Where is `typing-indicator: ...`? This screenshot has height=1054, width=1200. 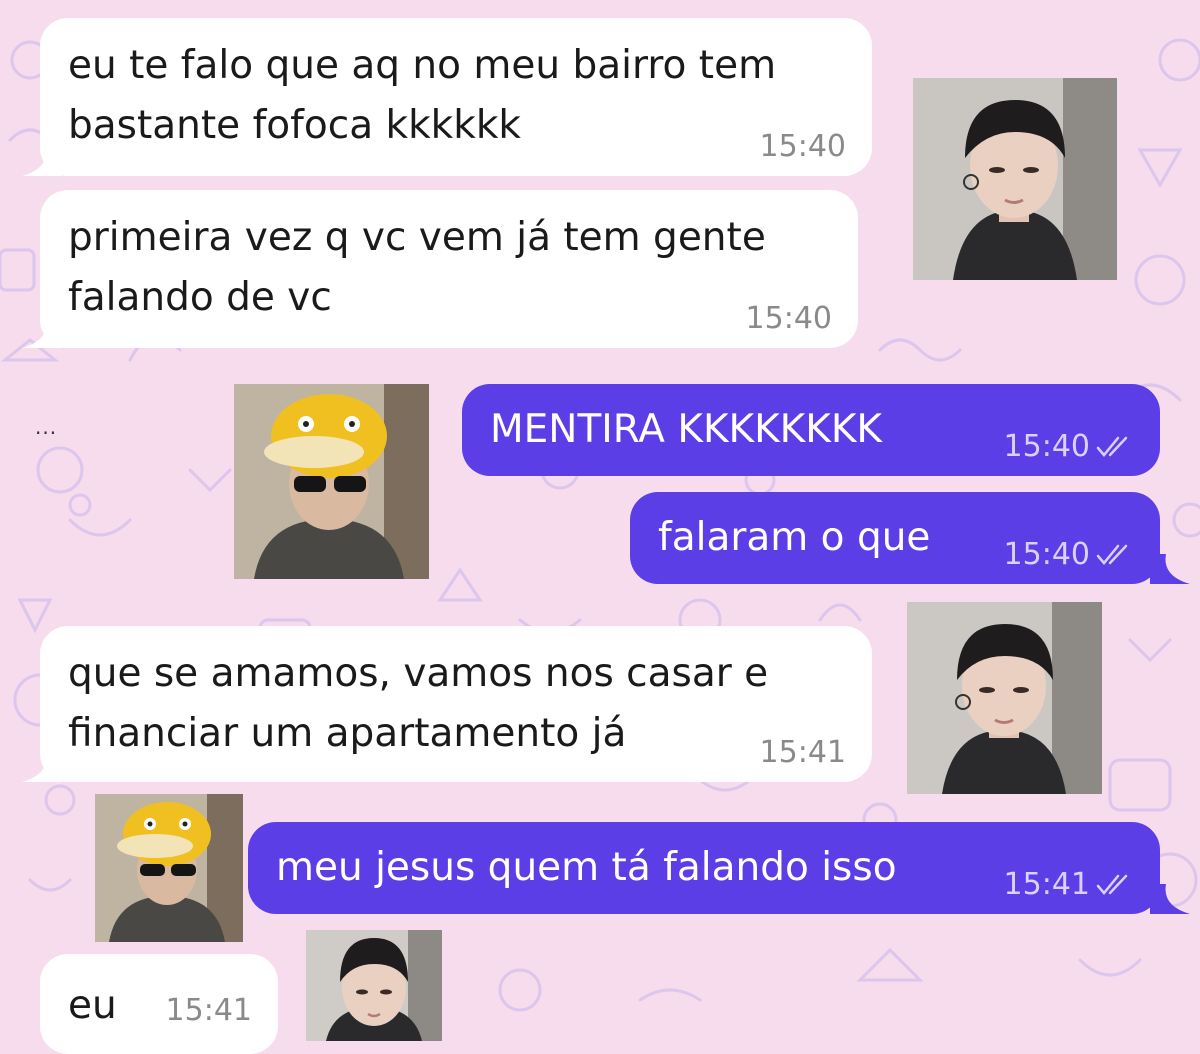 typing-indicator: ... is located at coordinates (46, 427).